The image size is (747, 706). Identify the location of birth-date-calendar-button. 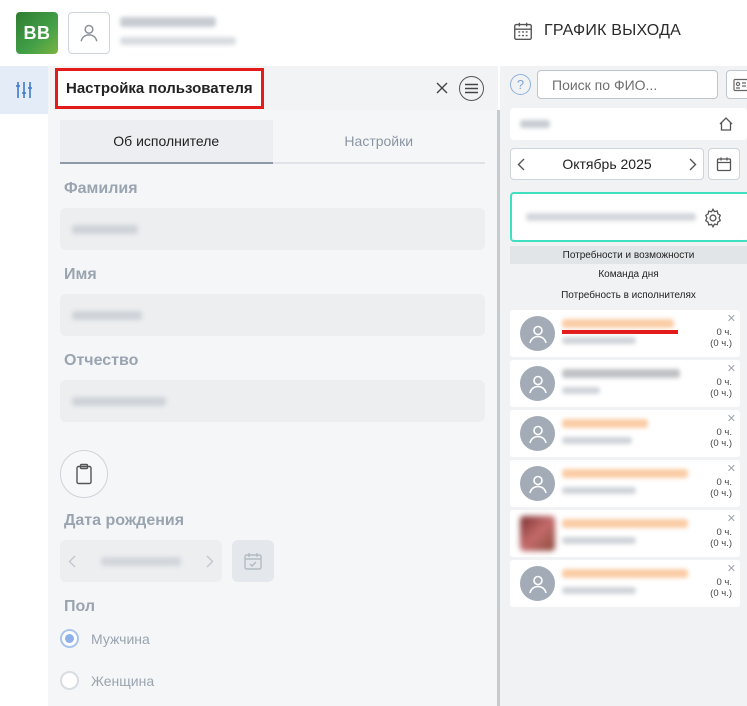
(253, 561).